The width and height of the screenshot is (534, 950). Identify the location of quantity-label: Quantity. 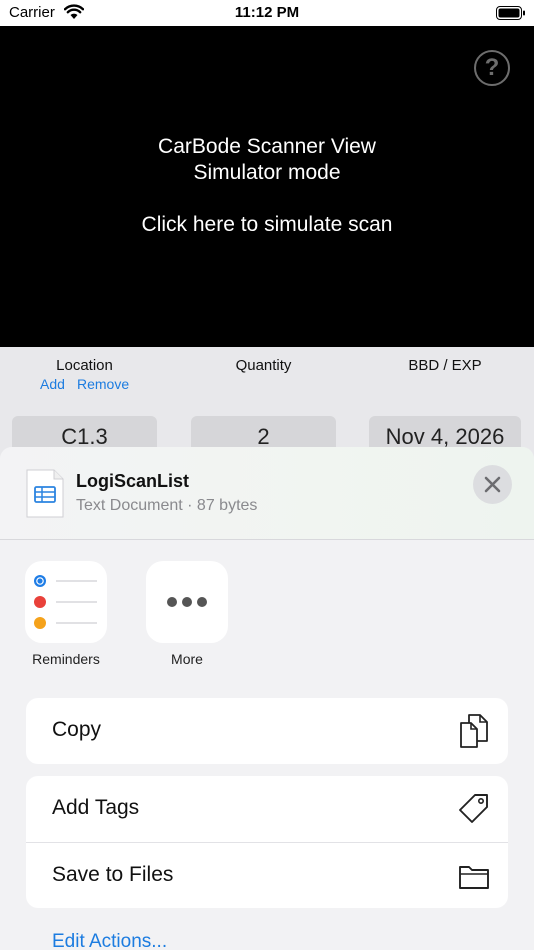
(263, 365).